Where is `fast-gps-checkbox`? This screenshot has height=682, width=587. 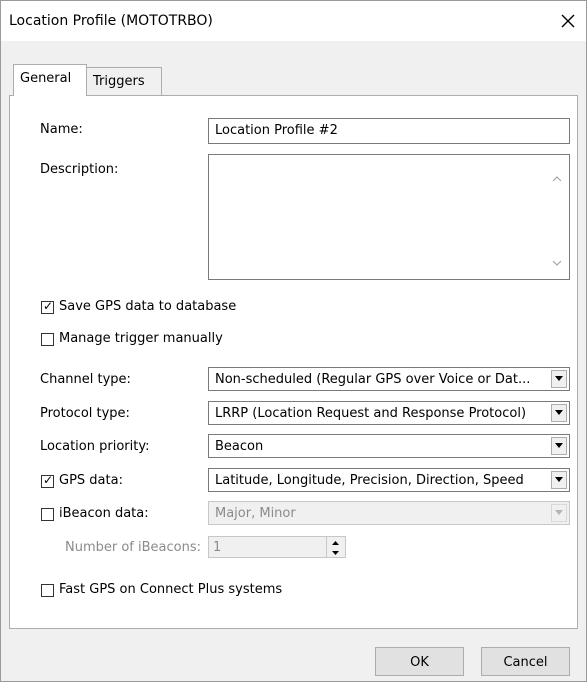 fast-gps-checkbox is located at coordinates (47, 590).